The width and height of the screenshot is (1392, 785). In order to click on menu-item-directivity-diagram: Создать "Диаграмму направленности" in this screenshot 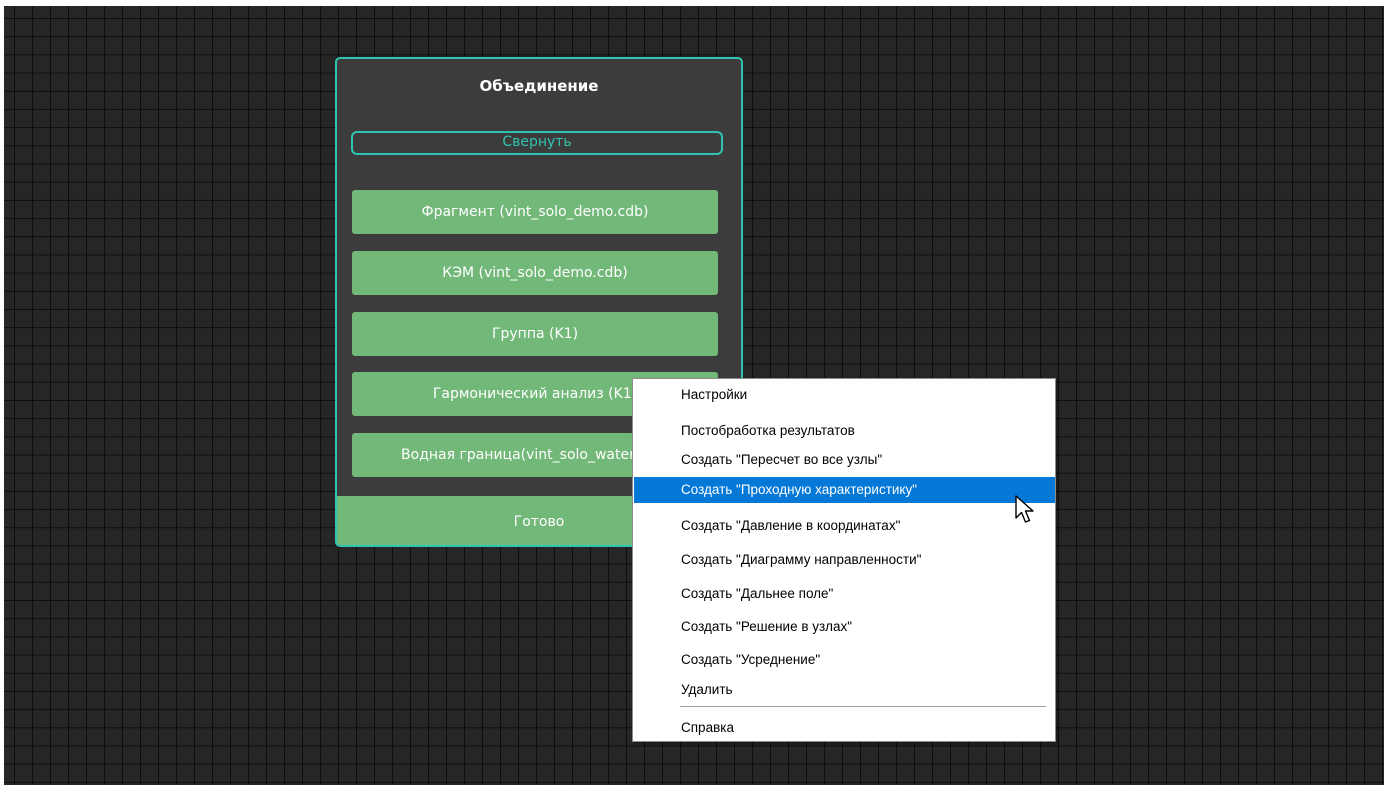, I will do `click(844, 560)`.